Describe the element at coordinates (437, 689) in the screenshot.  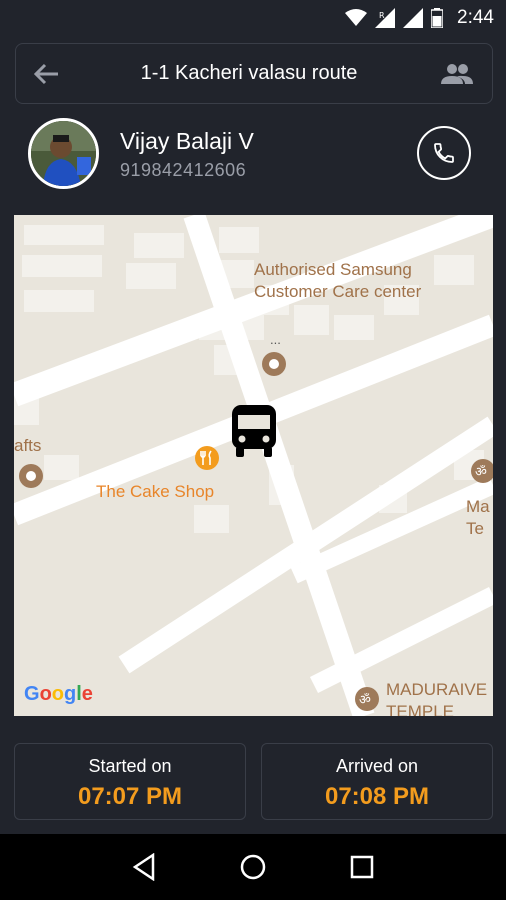
I see `map-label-maduraive: MADURAIVE` at that location.